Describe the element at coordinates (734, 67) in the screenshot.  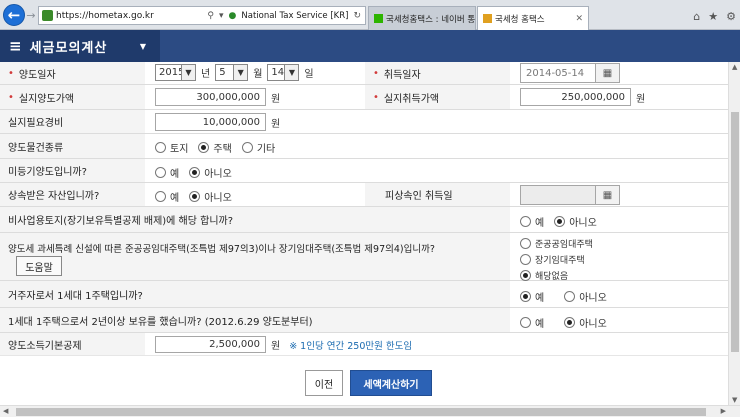
I see `scroll-up-icon: ▲` at that location.